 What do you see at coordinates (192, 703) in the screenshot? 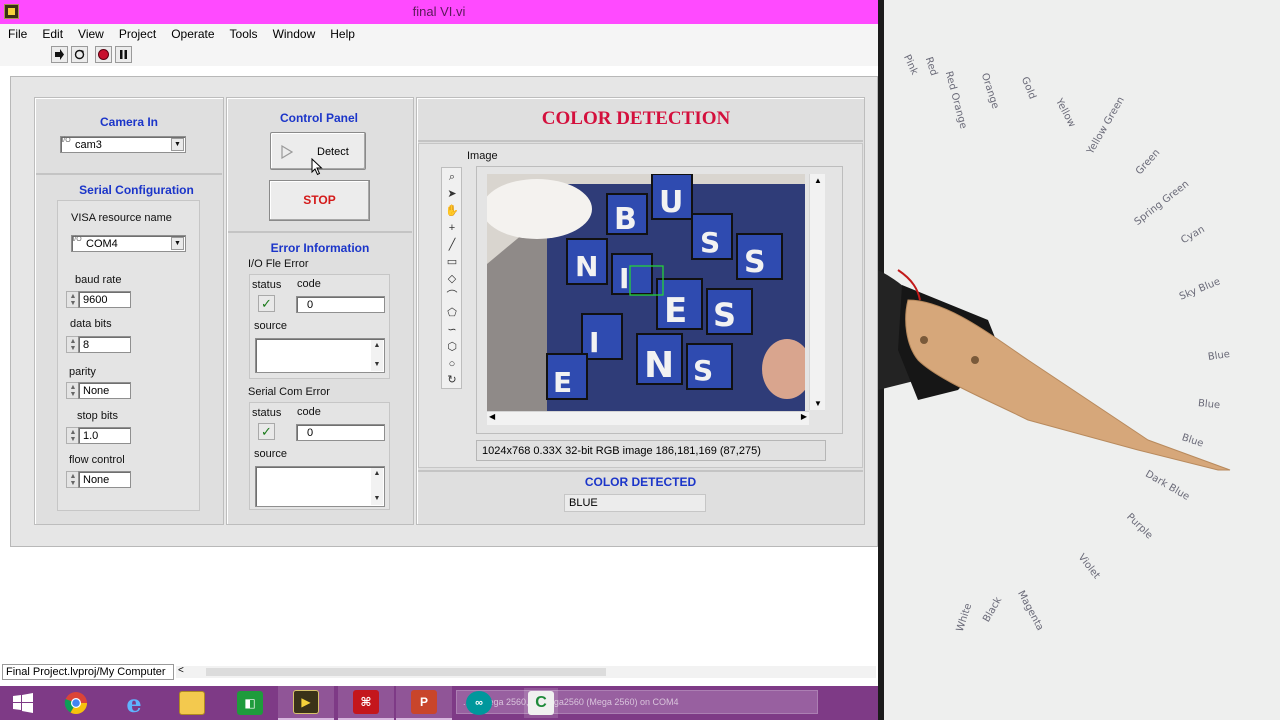
I see `taskbar-file-explorer` at bounding box center [192, 703].